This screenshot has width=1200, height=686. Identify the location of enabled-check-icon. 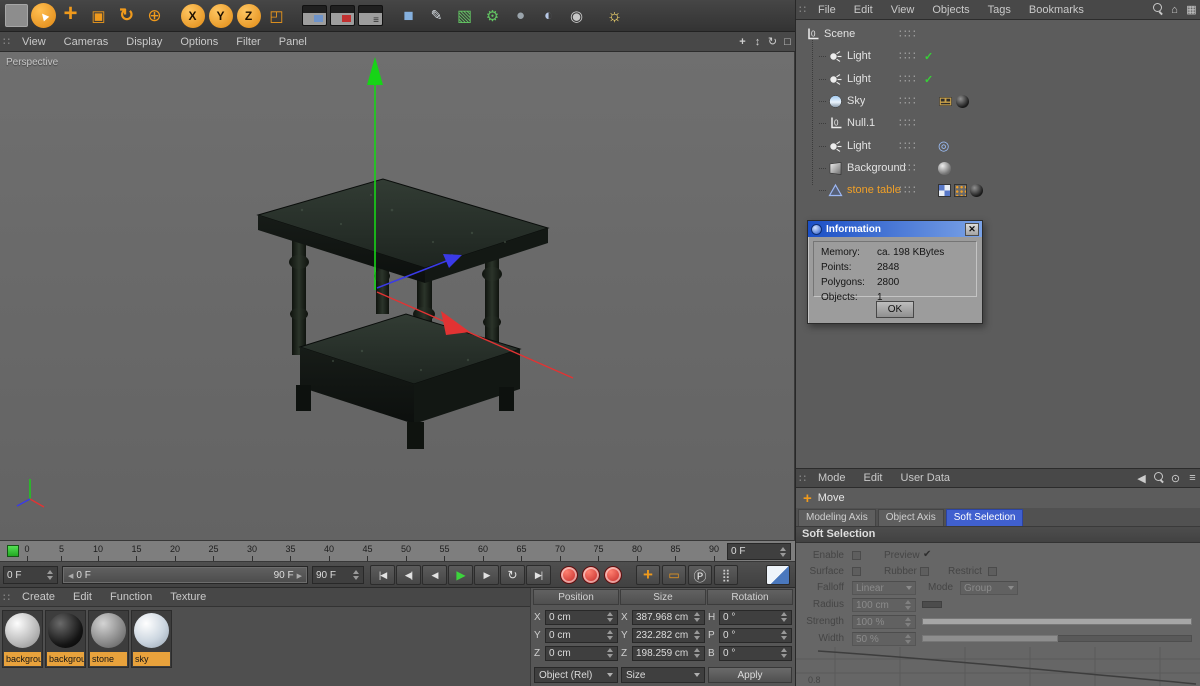
(928, 79).